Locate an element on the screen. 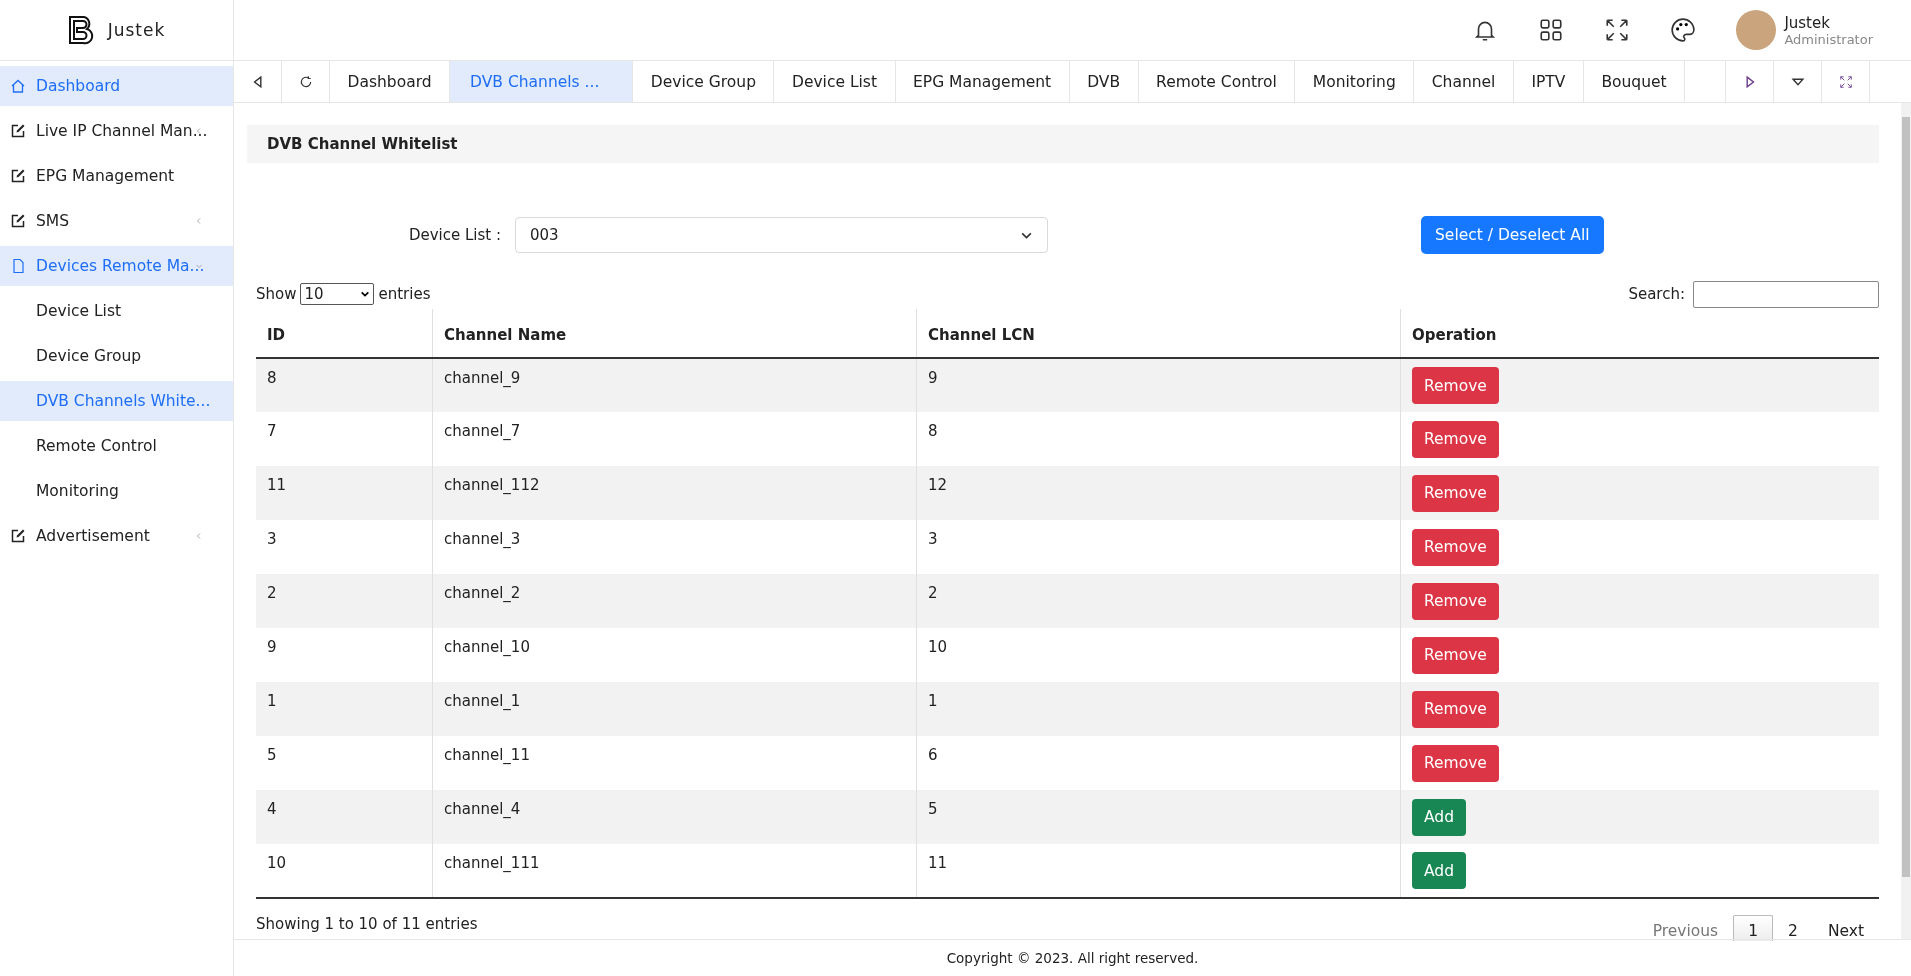 Image resolution: width=1911 pixels, height=976 pixels. user-role: Administrator is located at coordinates (1828, 39).